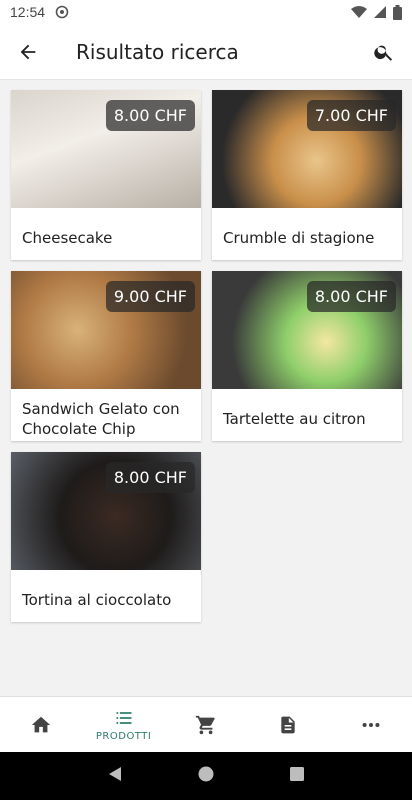 The image size is (412, 800). I want to click on nav-more, so click(371, 724).